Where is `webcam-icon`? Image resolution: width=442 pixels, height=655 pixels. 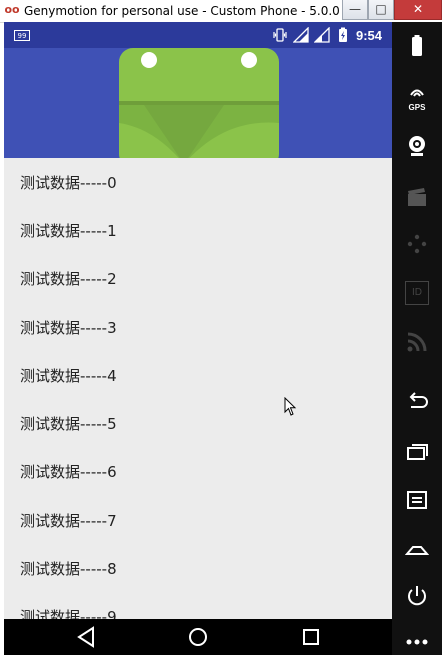
webcam-icon is located at coordinates (417, 146).